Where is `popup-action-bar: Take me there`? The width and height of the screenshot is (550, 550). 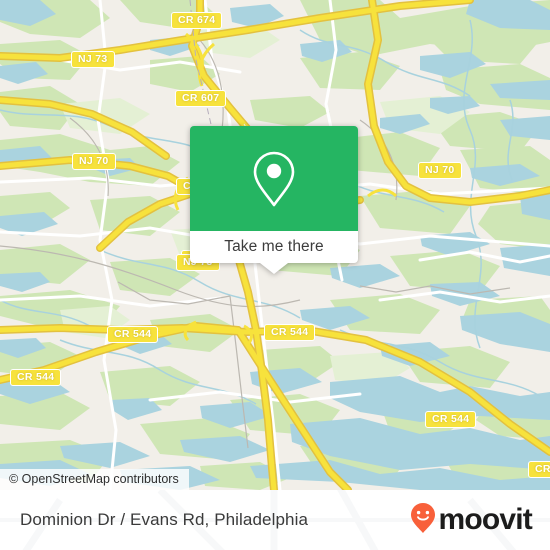
popup-action-bar: Take me there is located at coordinates (274, 247).